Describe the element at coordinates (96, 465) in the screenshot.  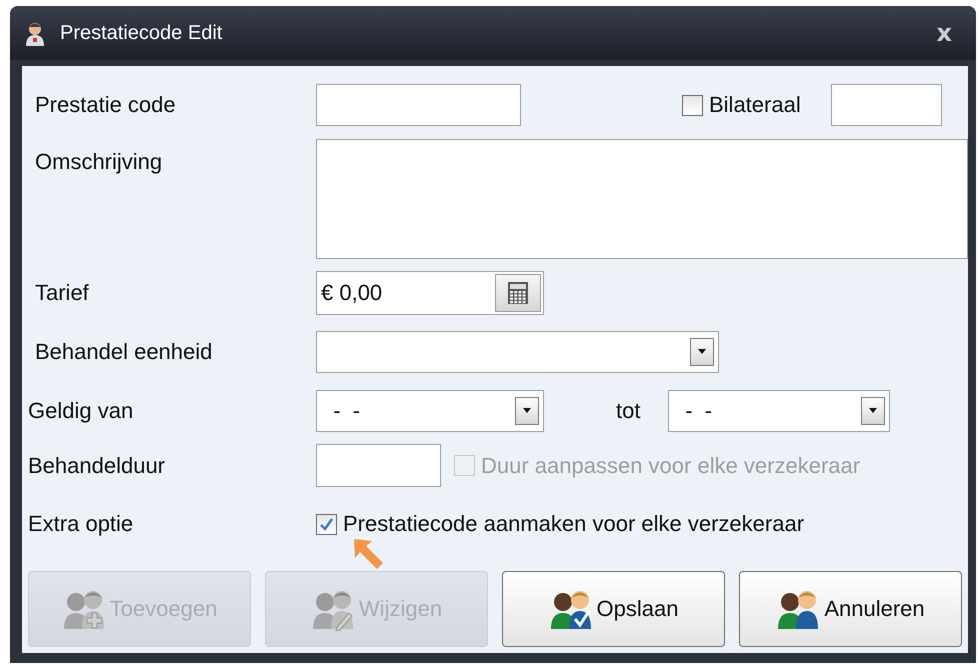
I see `field-label: Behandelduur` at that location.